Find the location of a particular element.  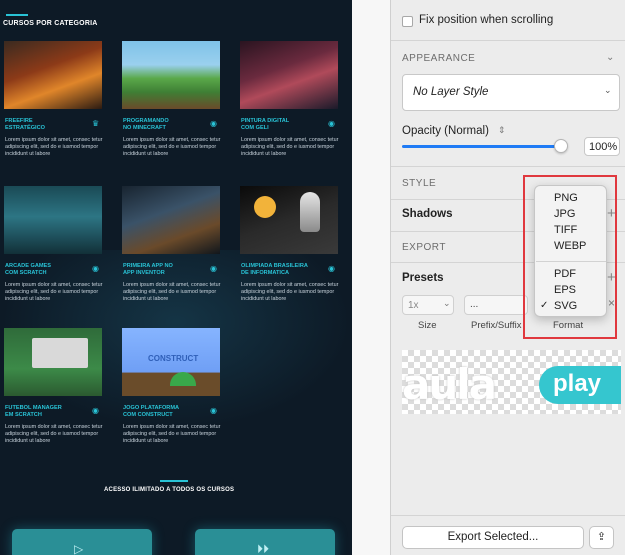

trophy-icon is located at coordinates (310, 212).